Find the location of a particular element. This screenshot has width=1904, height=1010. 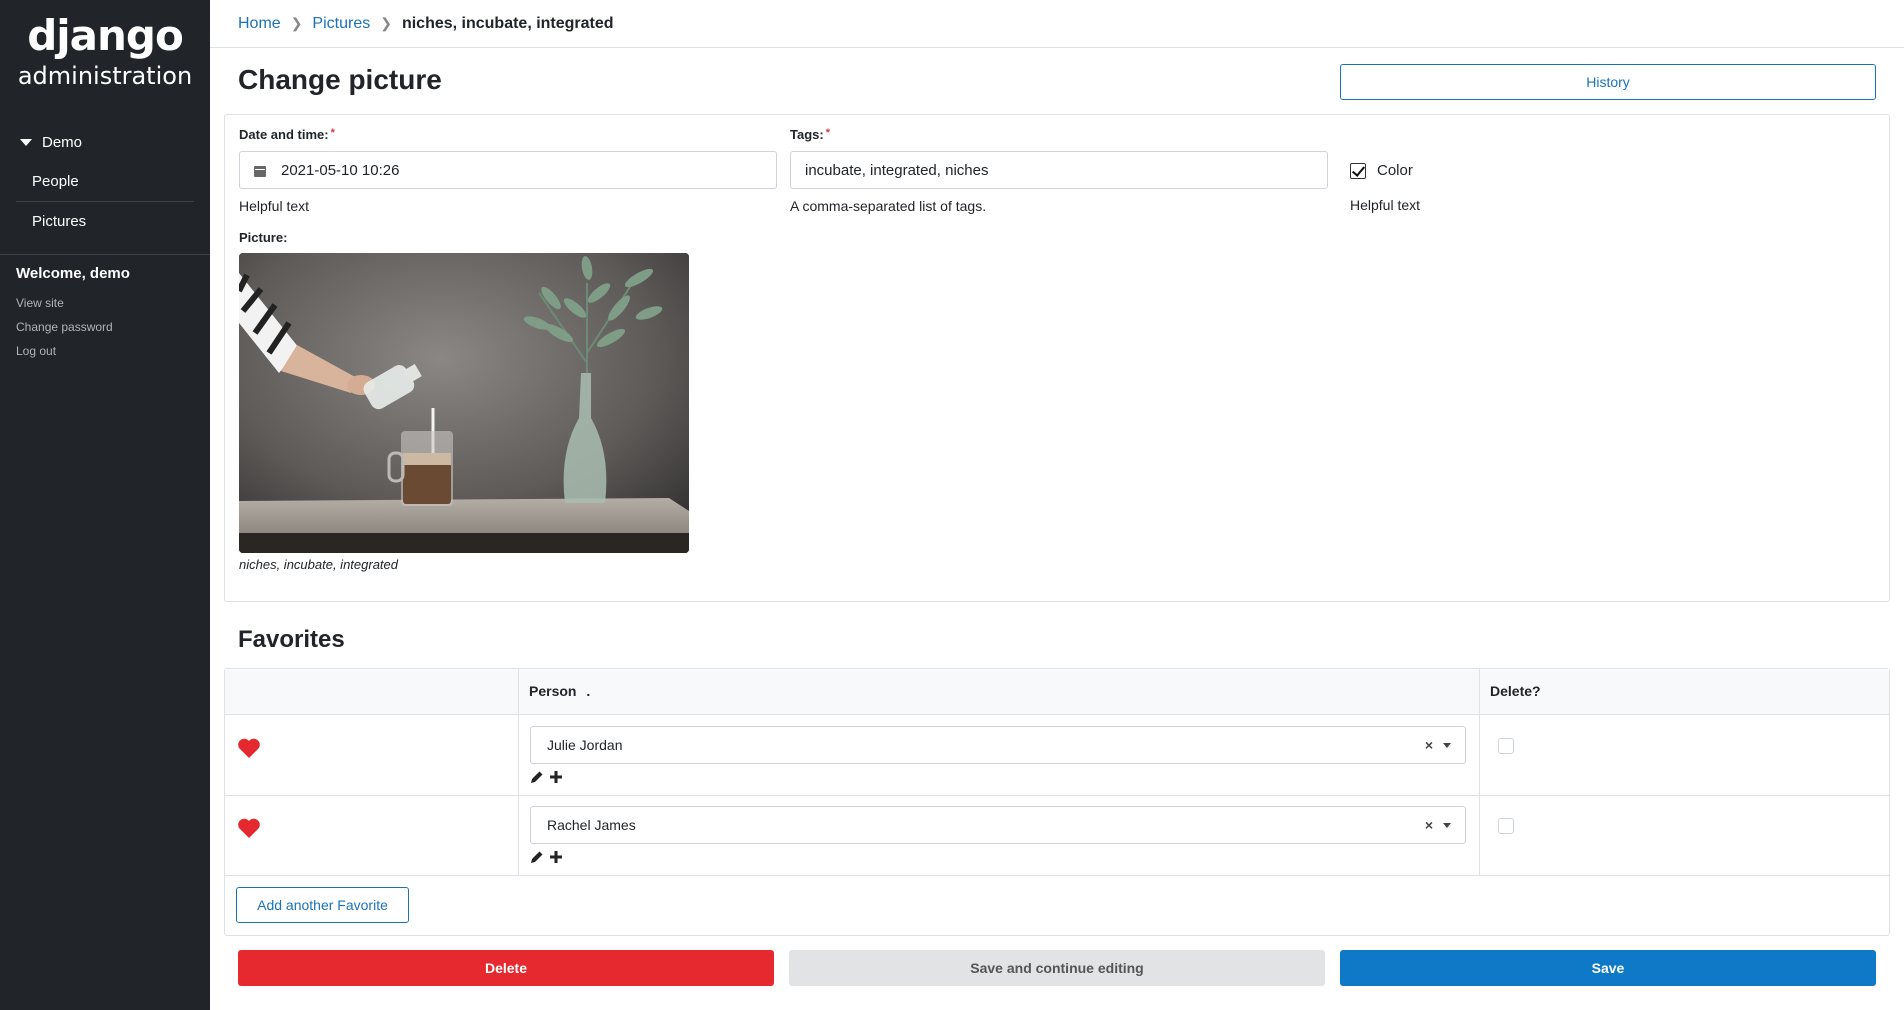

breadcrumb-home: Home is located at coordinates (259, 24).